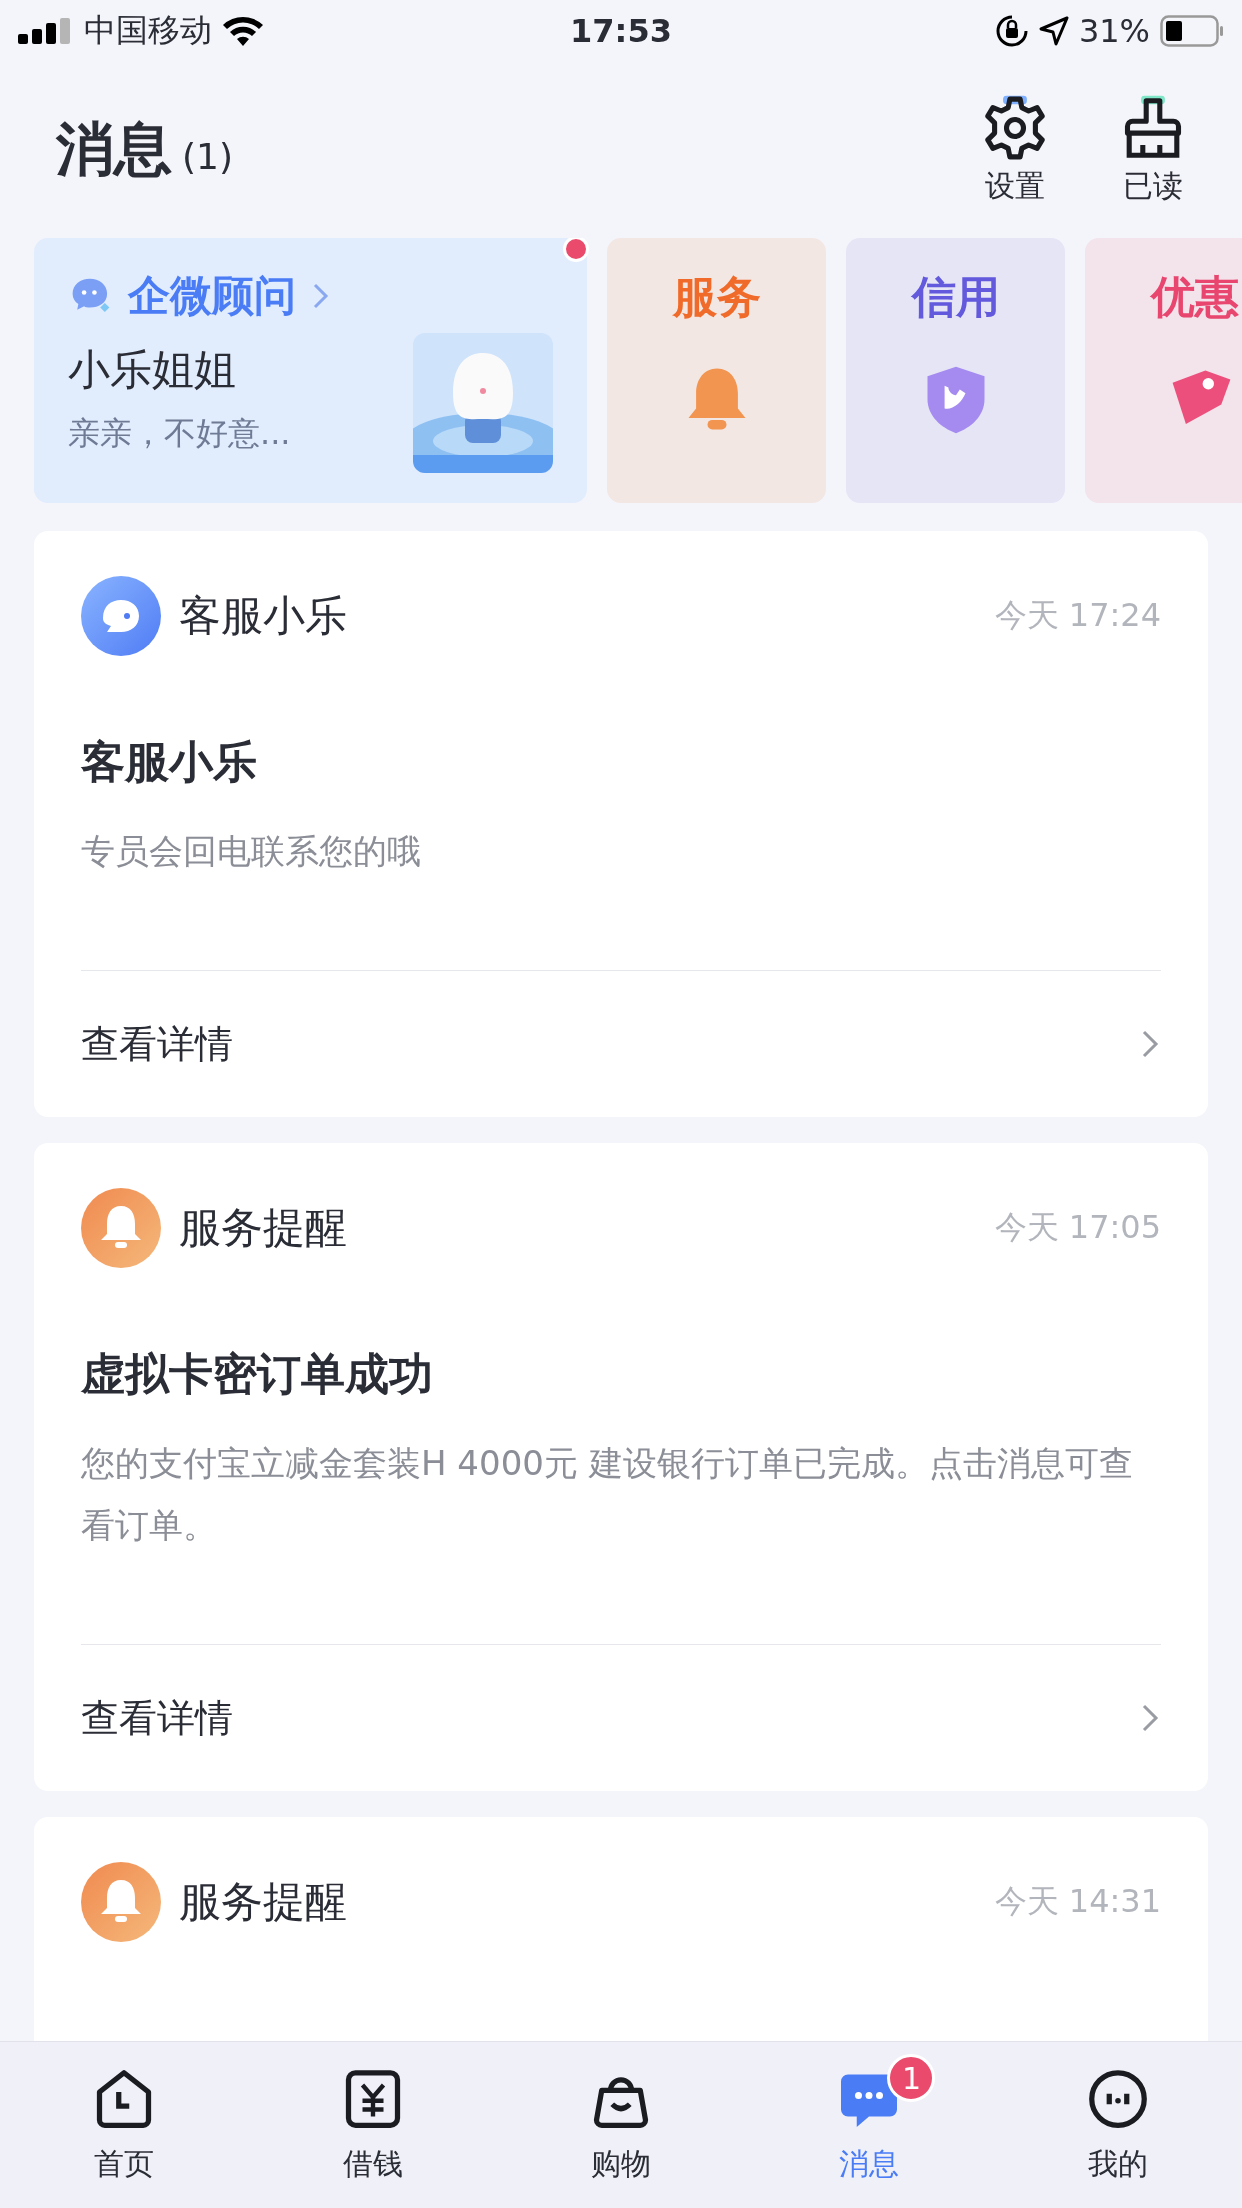  What do you see at coordinates (124, 2125) in the screenshot?
I see `tab-item: 首页` at bounding box center [124, 2125].